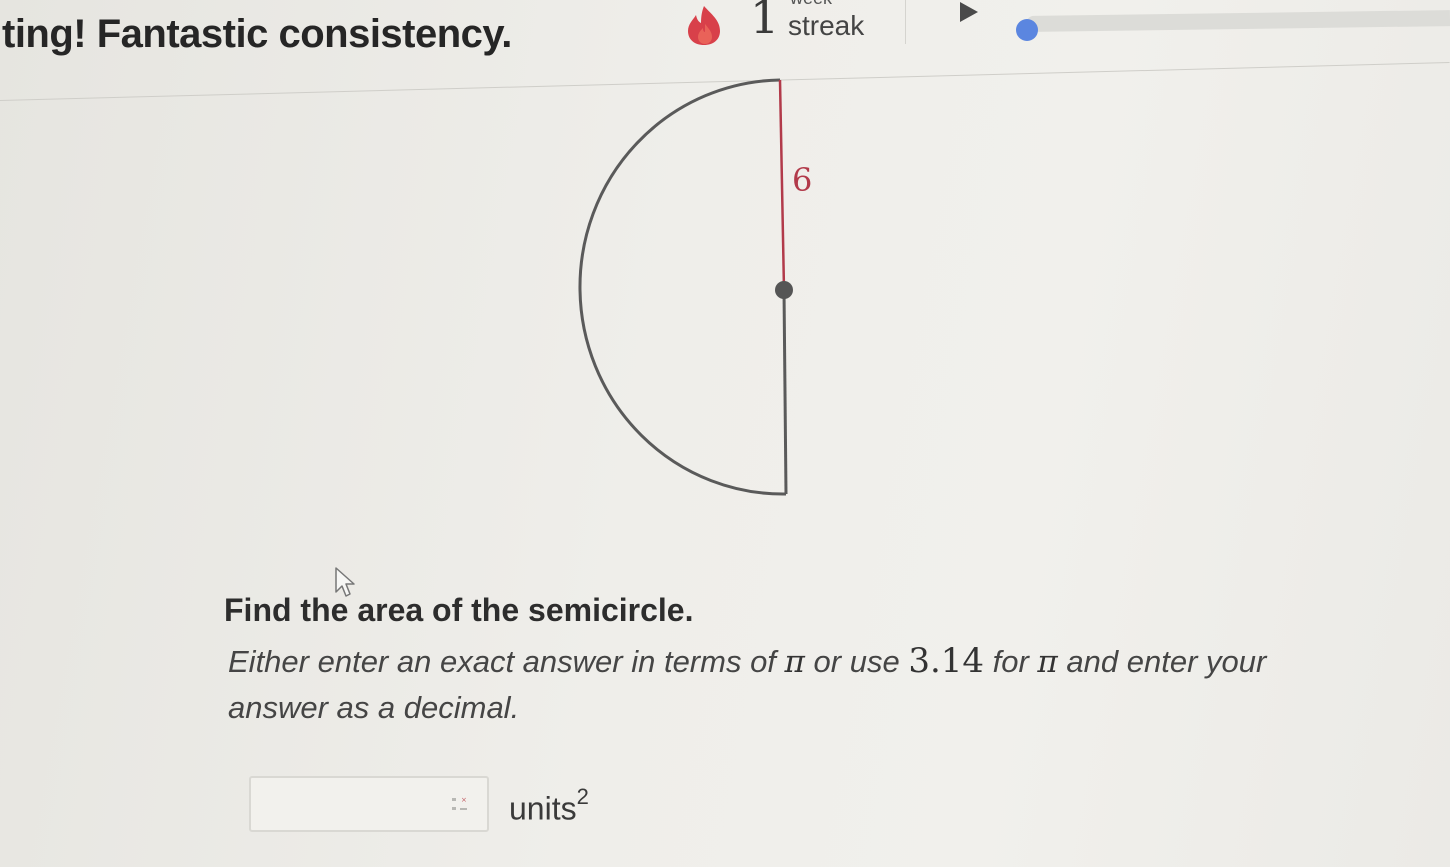 Image resolution: width=1450 pixels, height=867 pixels. I want to click on question-prompt: Find the area of the semicircle., so click(459, 610).